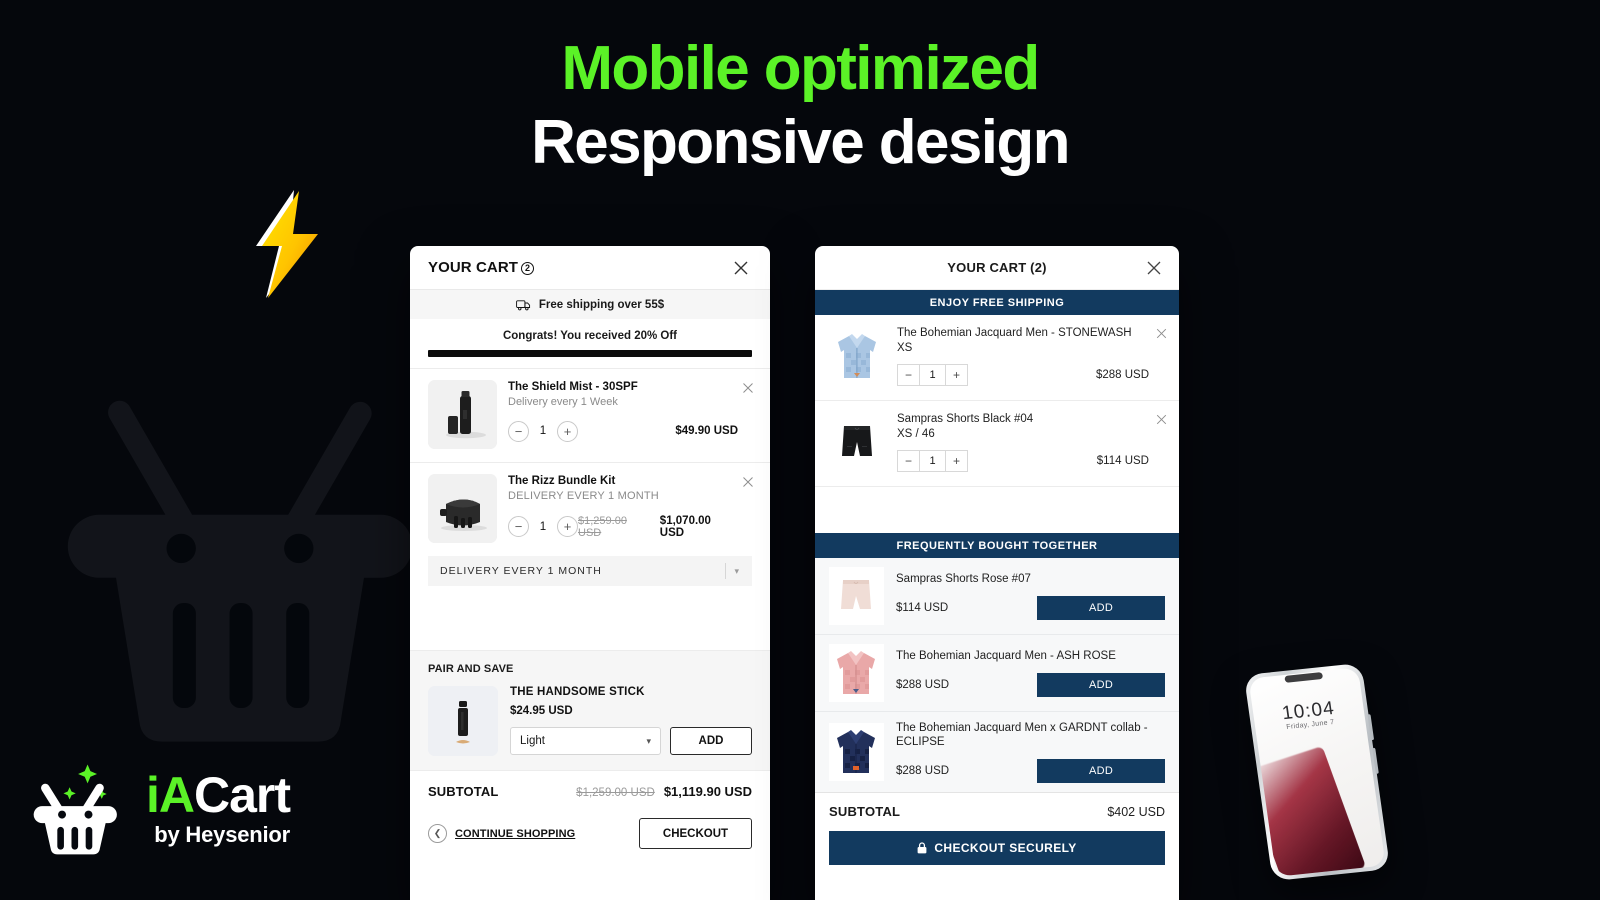 The image size is (1600, 900). What do you see at coordinates (923, 770) in the screenshot?
I see `upsell-product-price: $288 USD` at bounding box center [923, 770].